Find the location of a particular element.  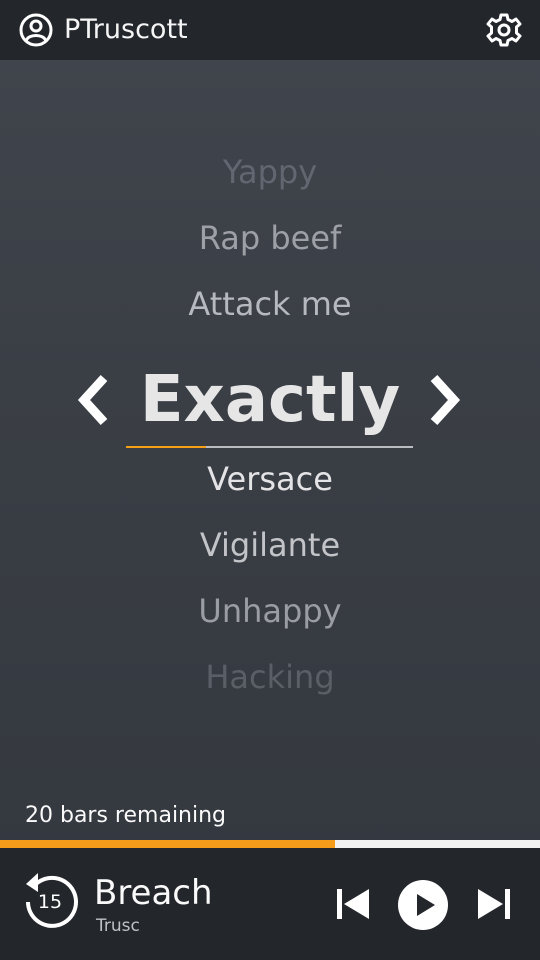

track-title: Breach is located at coordinates (153, 893).